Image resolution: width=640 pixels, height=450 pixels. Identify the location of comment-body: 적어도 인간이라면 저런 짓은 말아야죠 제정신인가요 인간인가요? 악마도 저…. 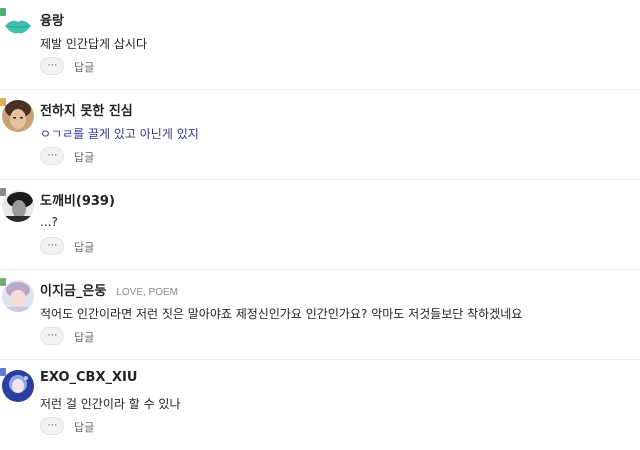
(281, 314).